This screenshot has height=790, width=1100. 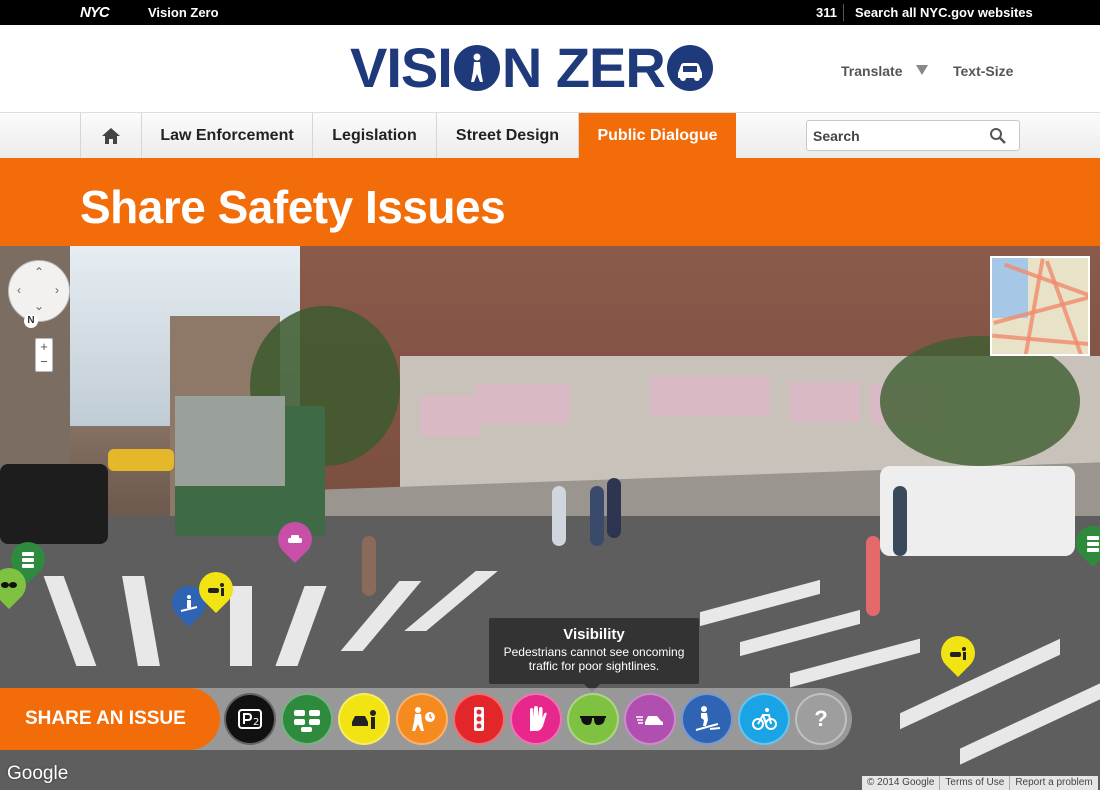 I want to click on category-failure-to-yield, so click(x=536, y=719).